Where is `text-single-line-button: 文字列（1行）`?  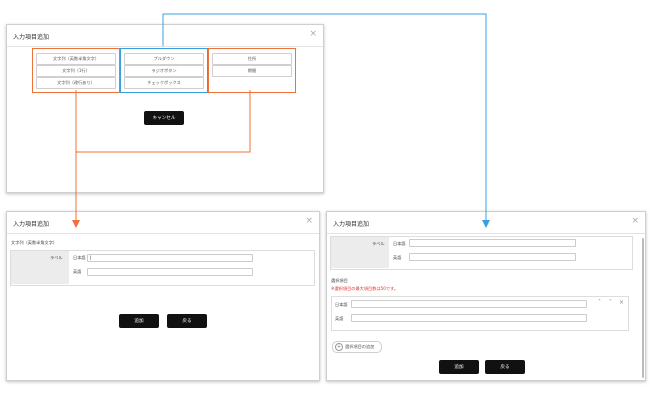 text-single-line-button: 文字列（1行） is located at coordinates (76, 71).